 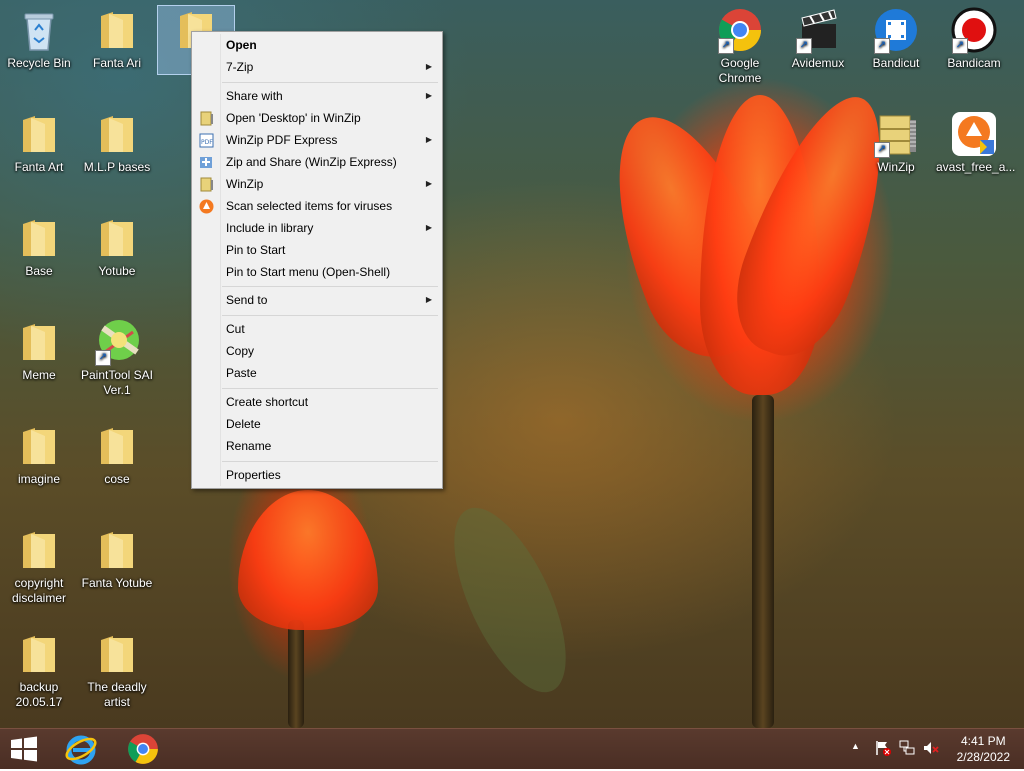 I want to click on menu-item-scan-viruses: Scan selected items for viruses, so click(x=317, y=206).